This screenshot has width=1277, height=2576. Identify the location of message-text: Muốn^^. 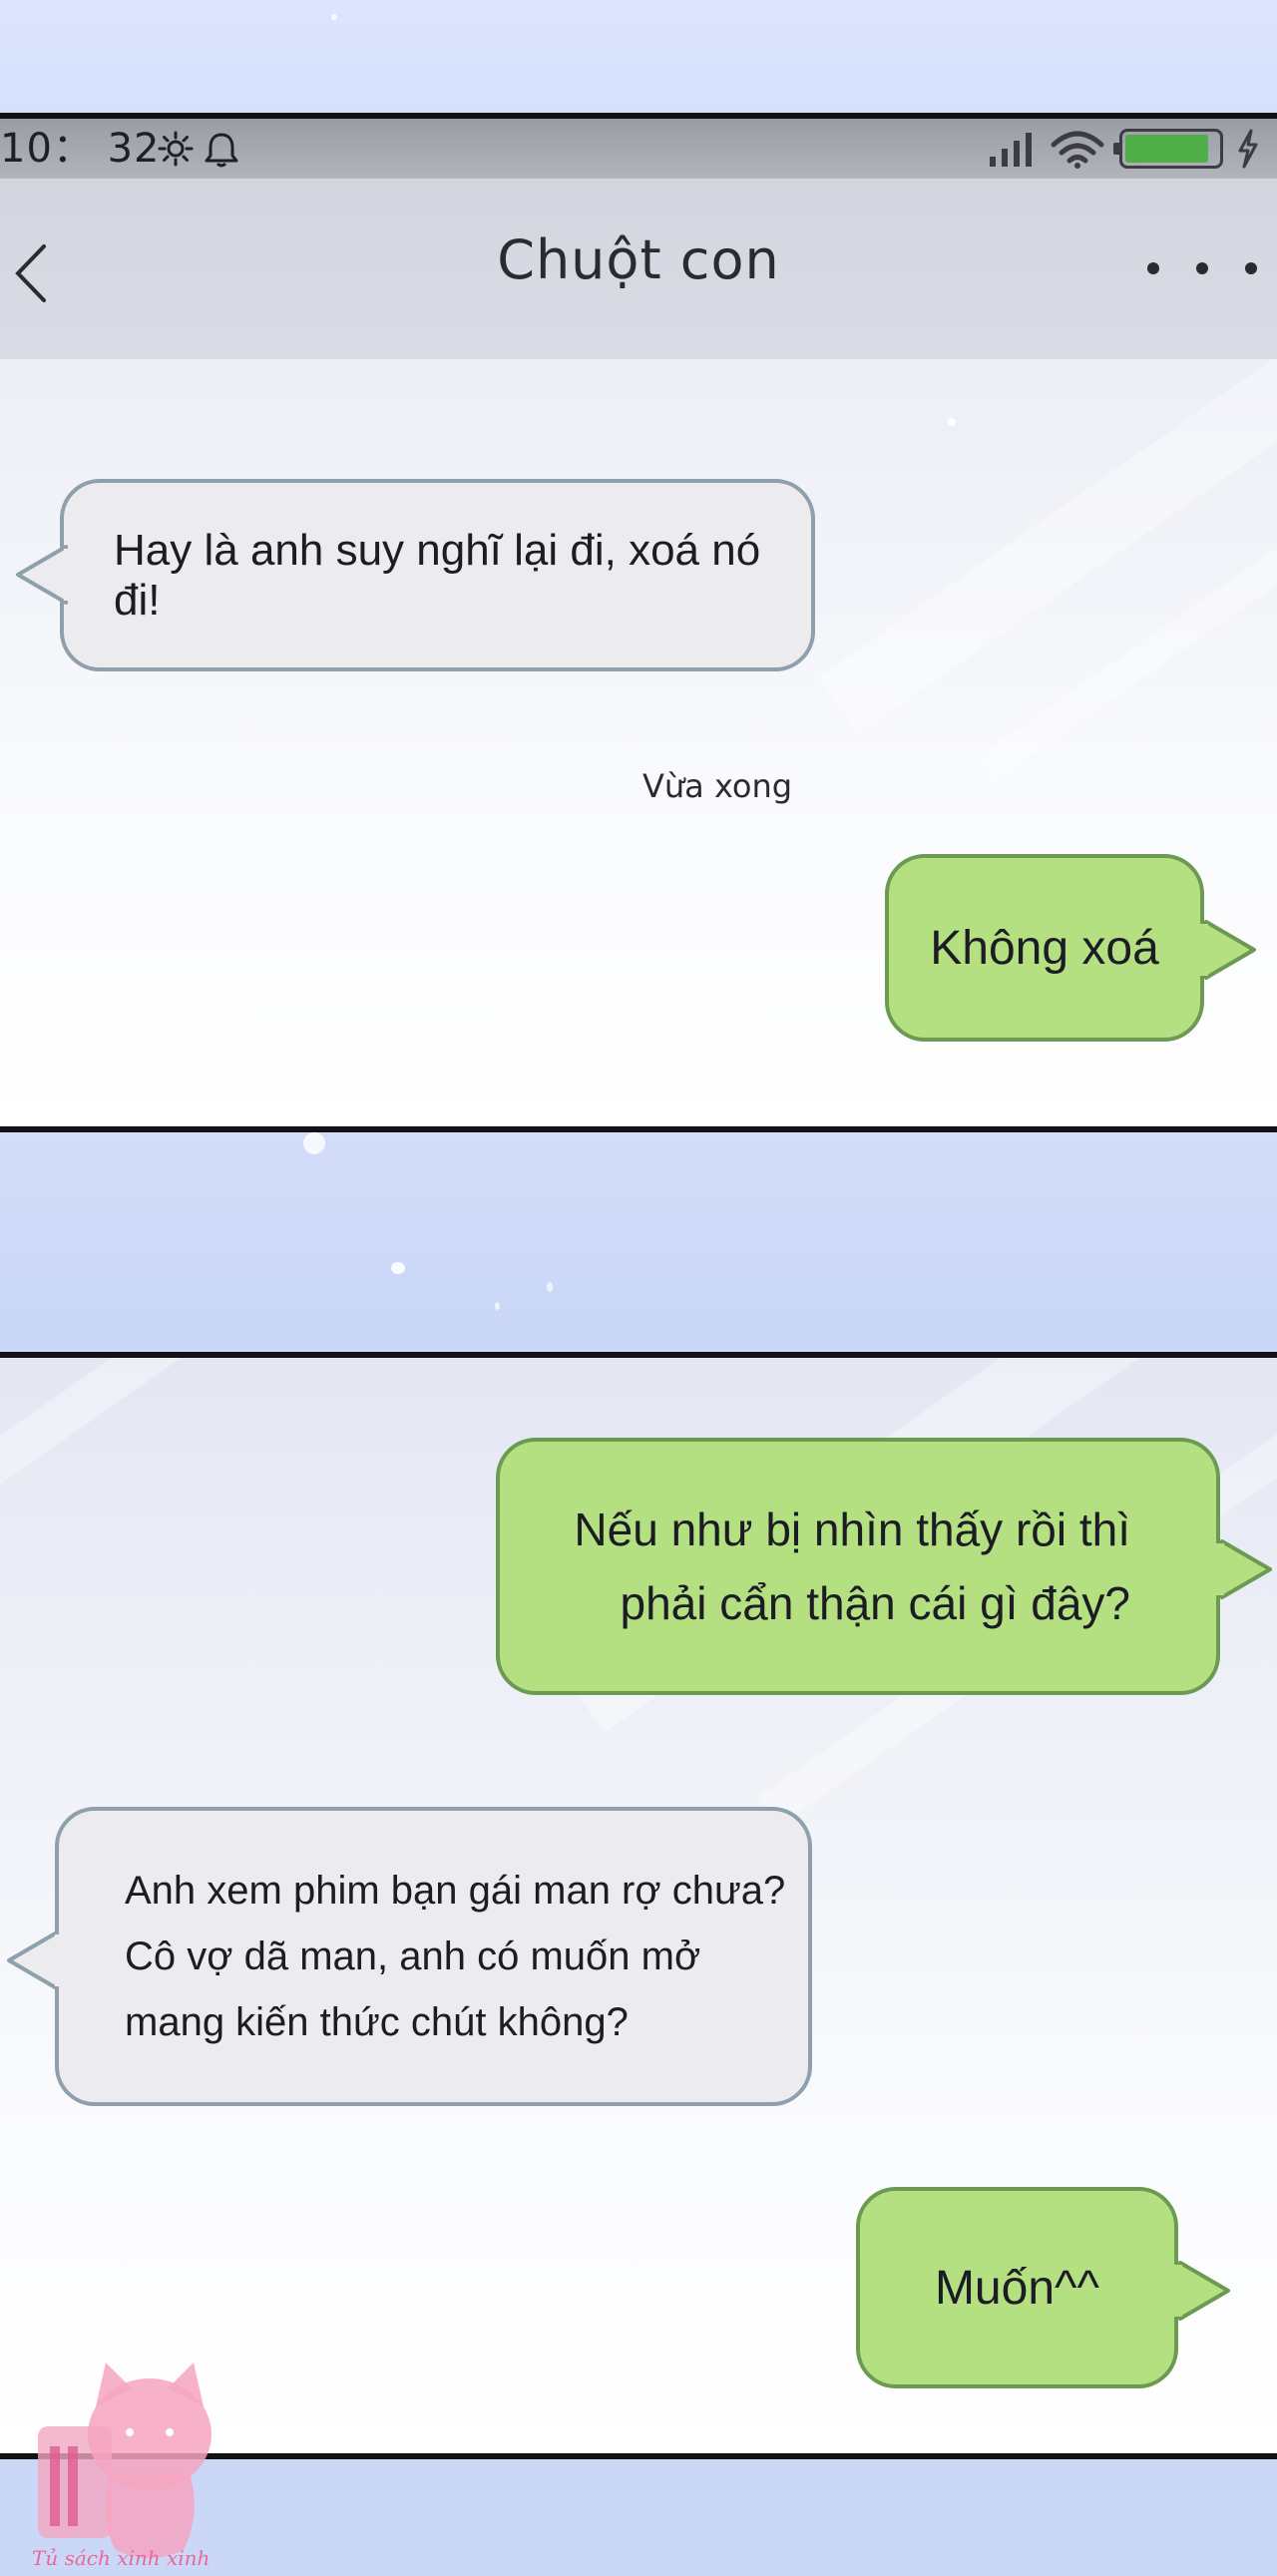
(1017, 2288).